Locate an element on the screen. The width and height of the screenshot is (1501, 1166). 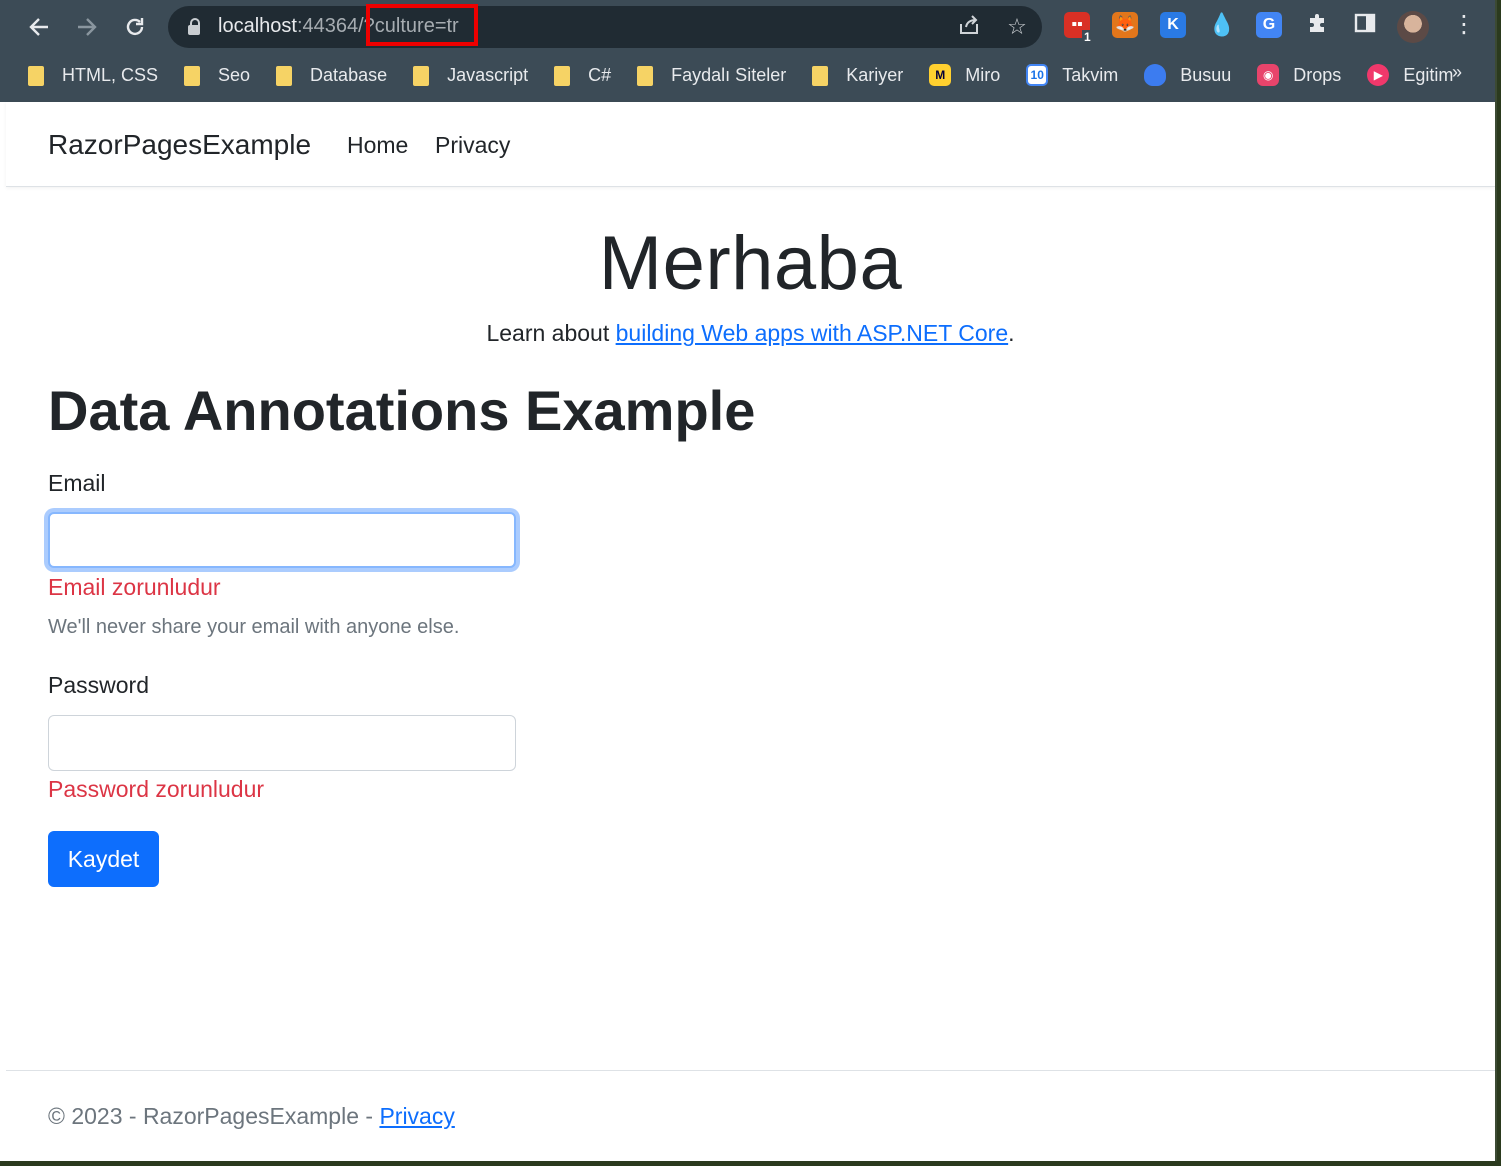
bookmark-busuu: Busuu is located at coordinates (1187, 75).